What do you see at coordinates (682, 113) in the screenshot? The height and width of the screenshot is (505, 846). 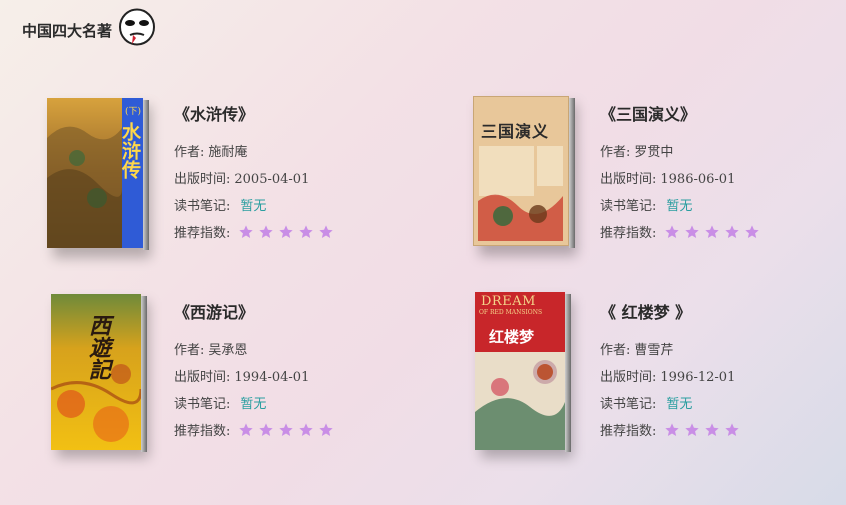 I see `book-title: 《三国演义》` at bounding box center [682, 113].